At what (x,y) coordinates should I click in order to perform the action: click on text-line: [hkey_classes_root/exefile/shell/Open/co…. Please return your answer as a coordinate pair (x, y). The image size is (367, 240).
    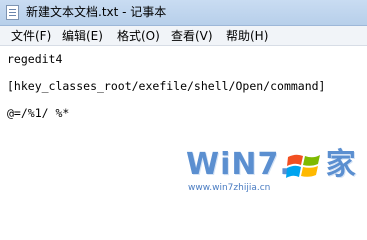
    Looking at the image, I should click on (166, 86).